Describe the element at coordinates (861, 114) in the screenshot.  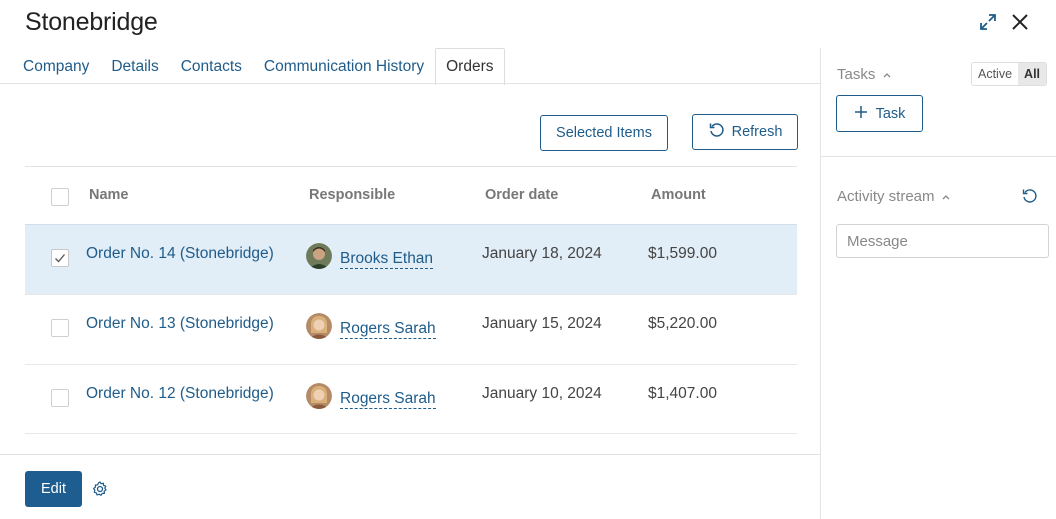
I see `plus-icon` at that location.